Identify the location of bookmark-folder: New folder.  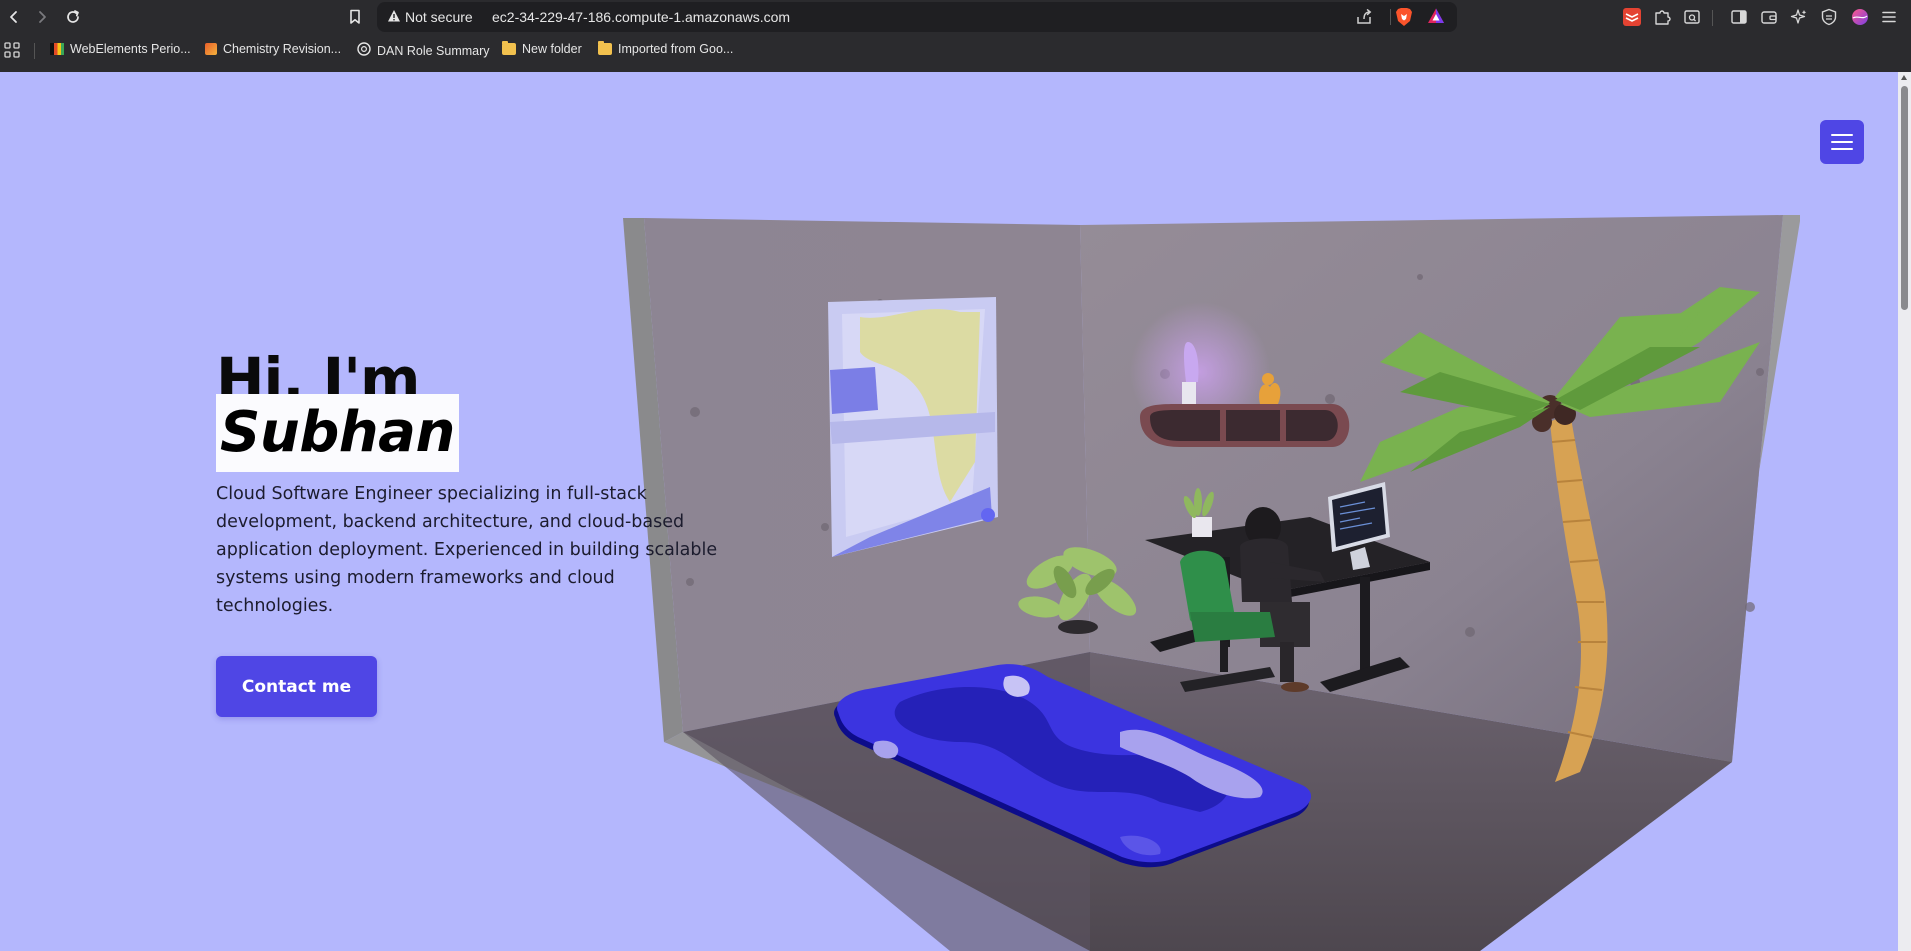
(542, 48).